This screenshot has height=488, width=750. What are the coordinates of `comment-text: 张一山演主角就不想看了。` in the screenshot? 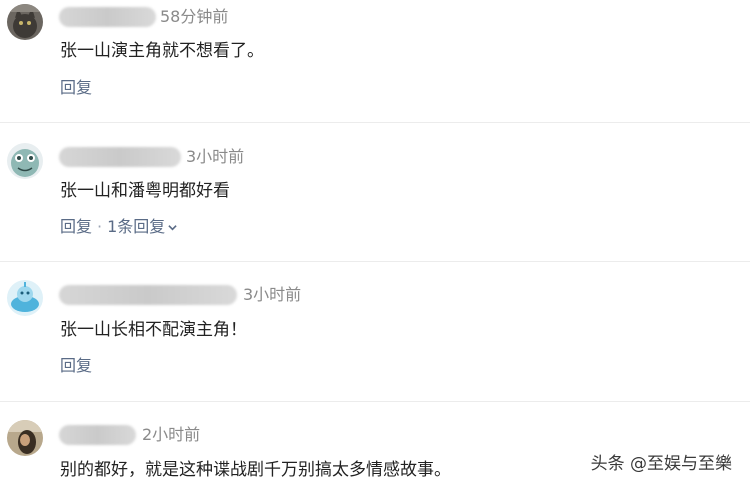 It's located at (162, 51).